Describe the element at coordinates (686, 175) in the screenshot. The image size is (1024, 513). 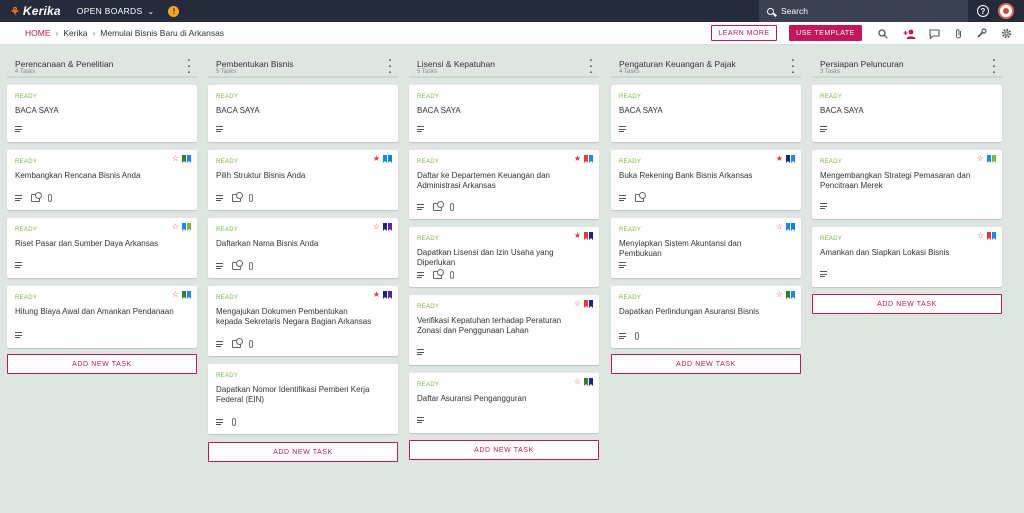
I see `task-title: Buka Rekening Bank Bisnis Arkansas` at that location.